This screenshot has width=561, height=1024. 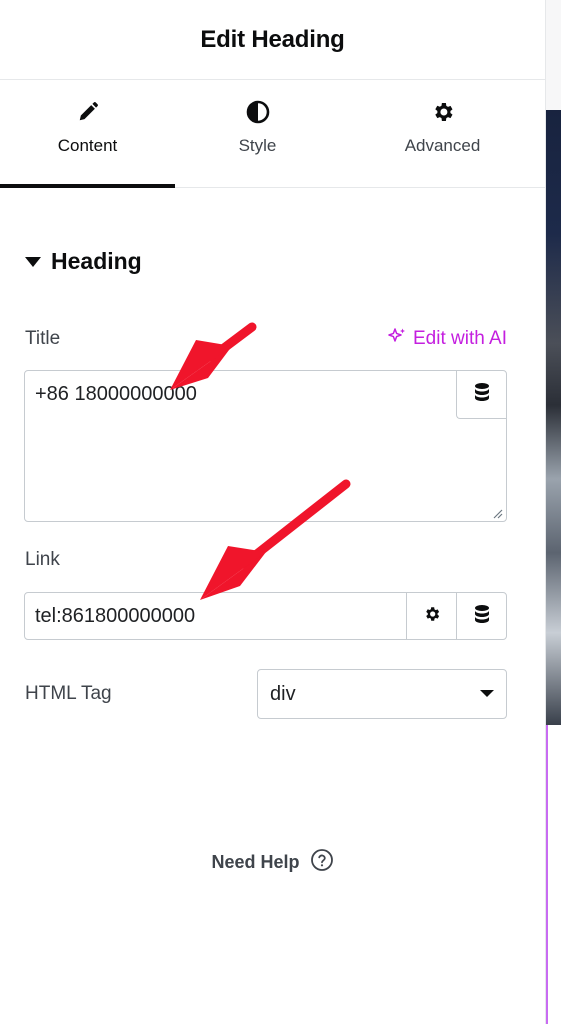 I want to click on edit-with-ai-label: Edit with AI, so click(x=460, y=338).